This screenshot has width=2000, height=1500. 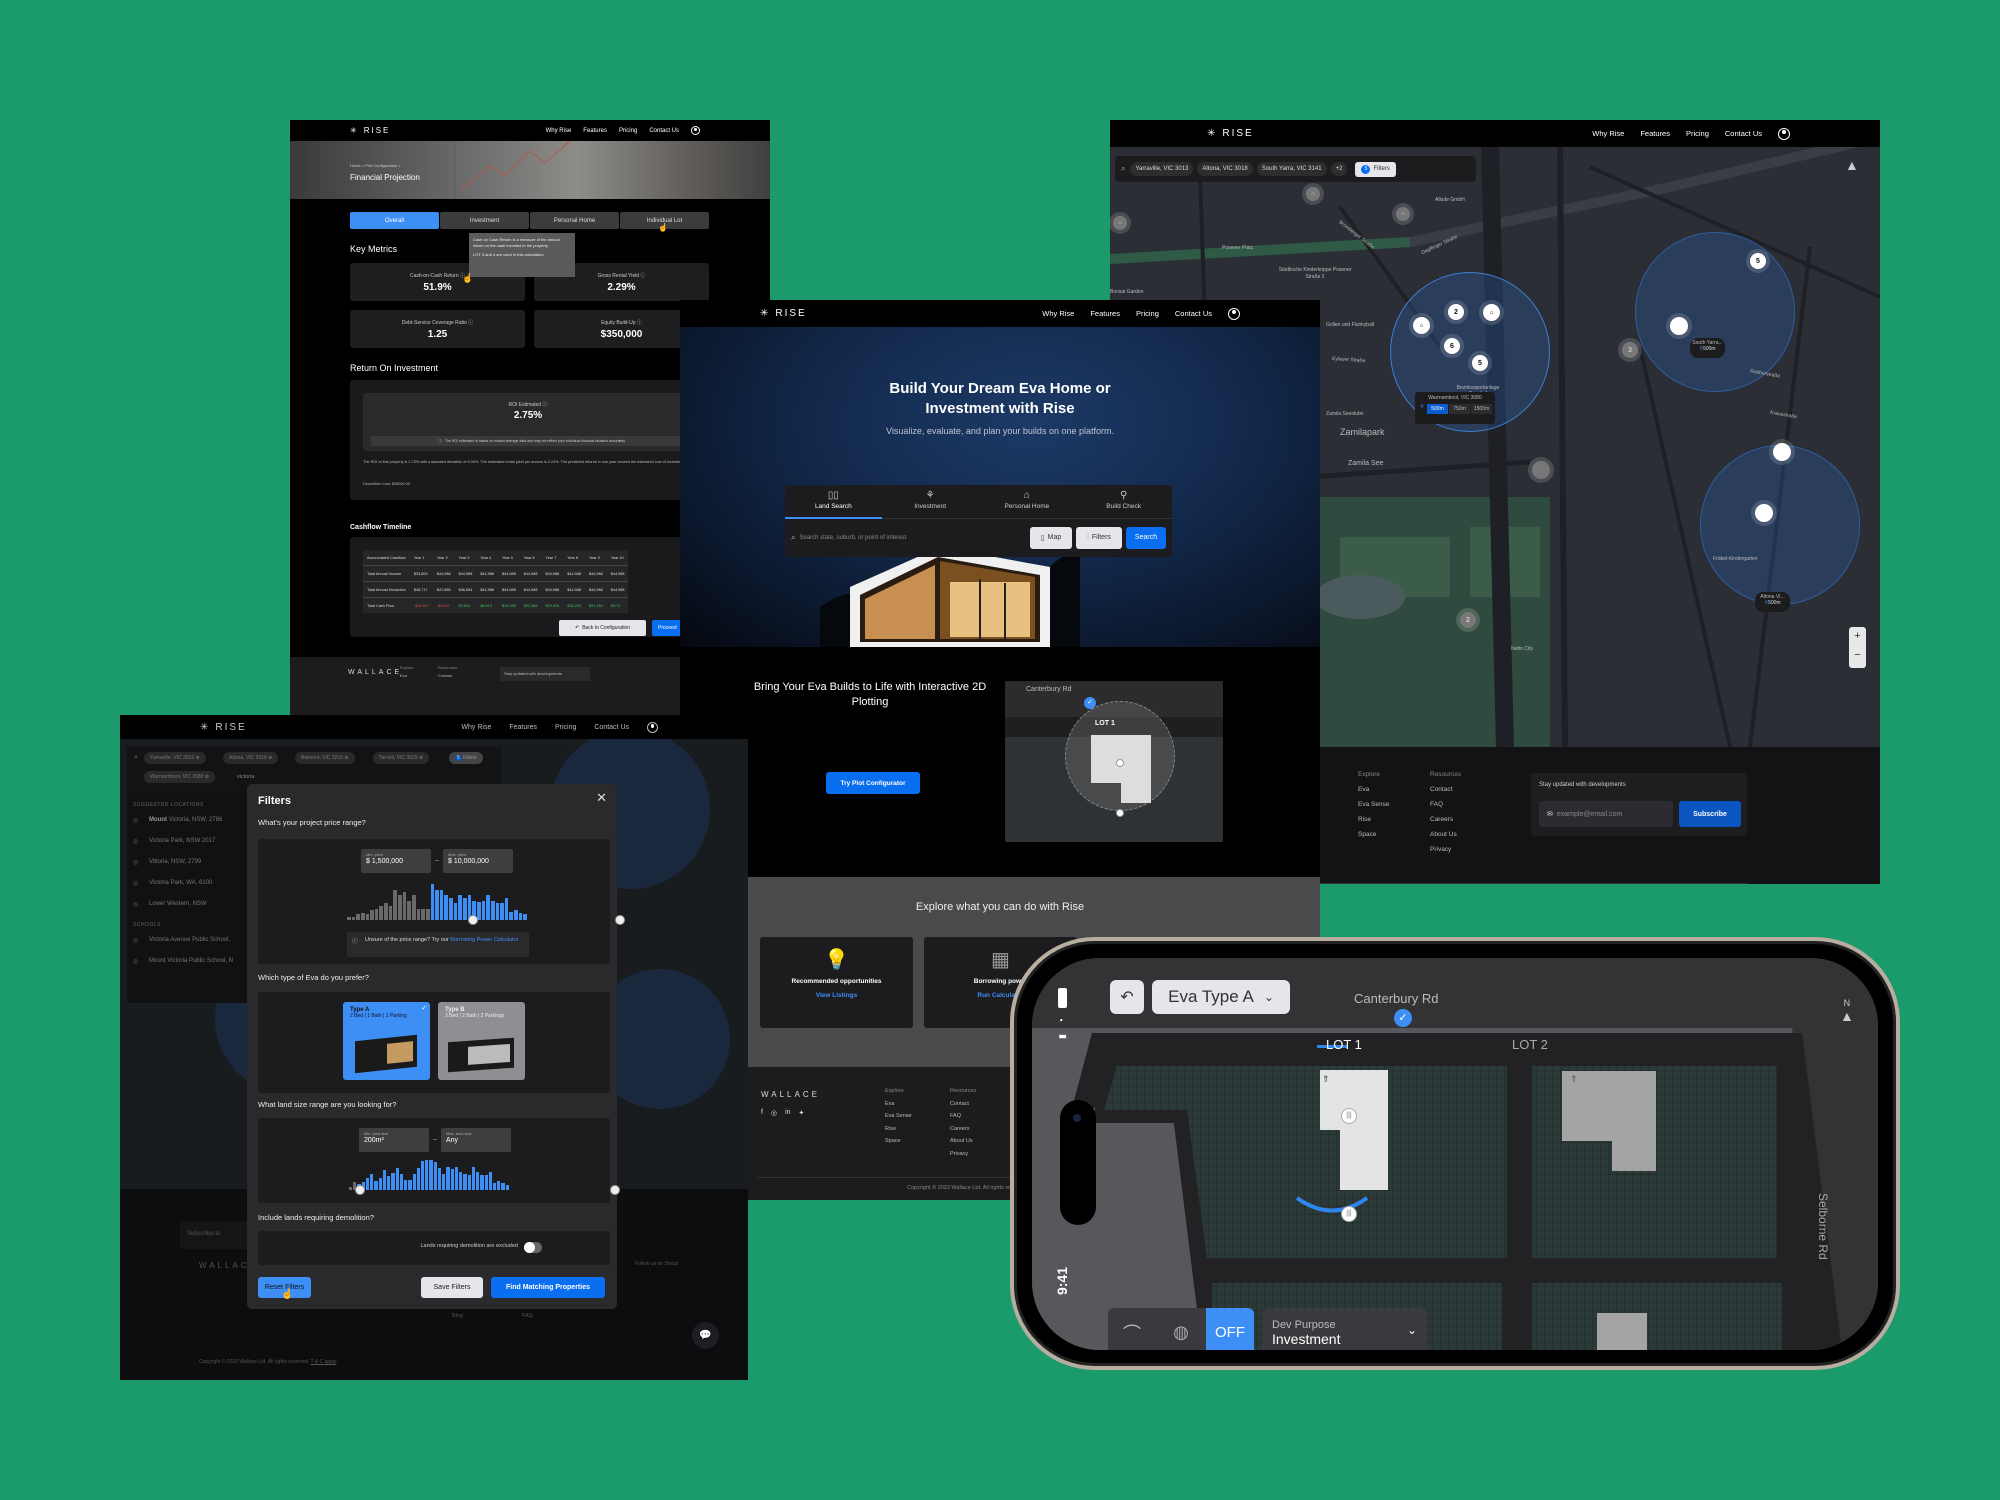 What do you see at coordinates (401, 758) in the screenshot?
I see `location-chip: Tarneit, VIC 3029 ⊗` at bounding box center [401, 758].